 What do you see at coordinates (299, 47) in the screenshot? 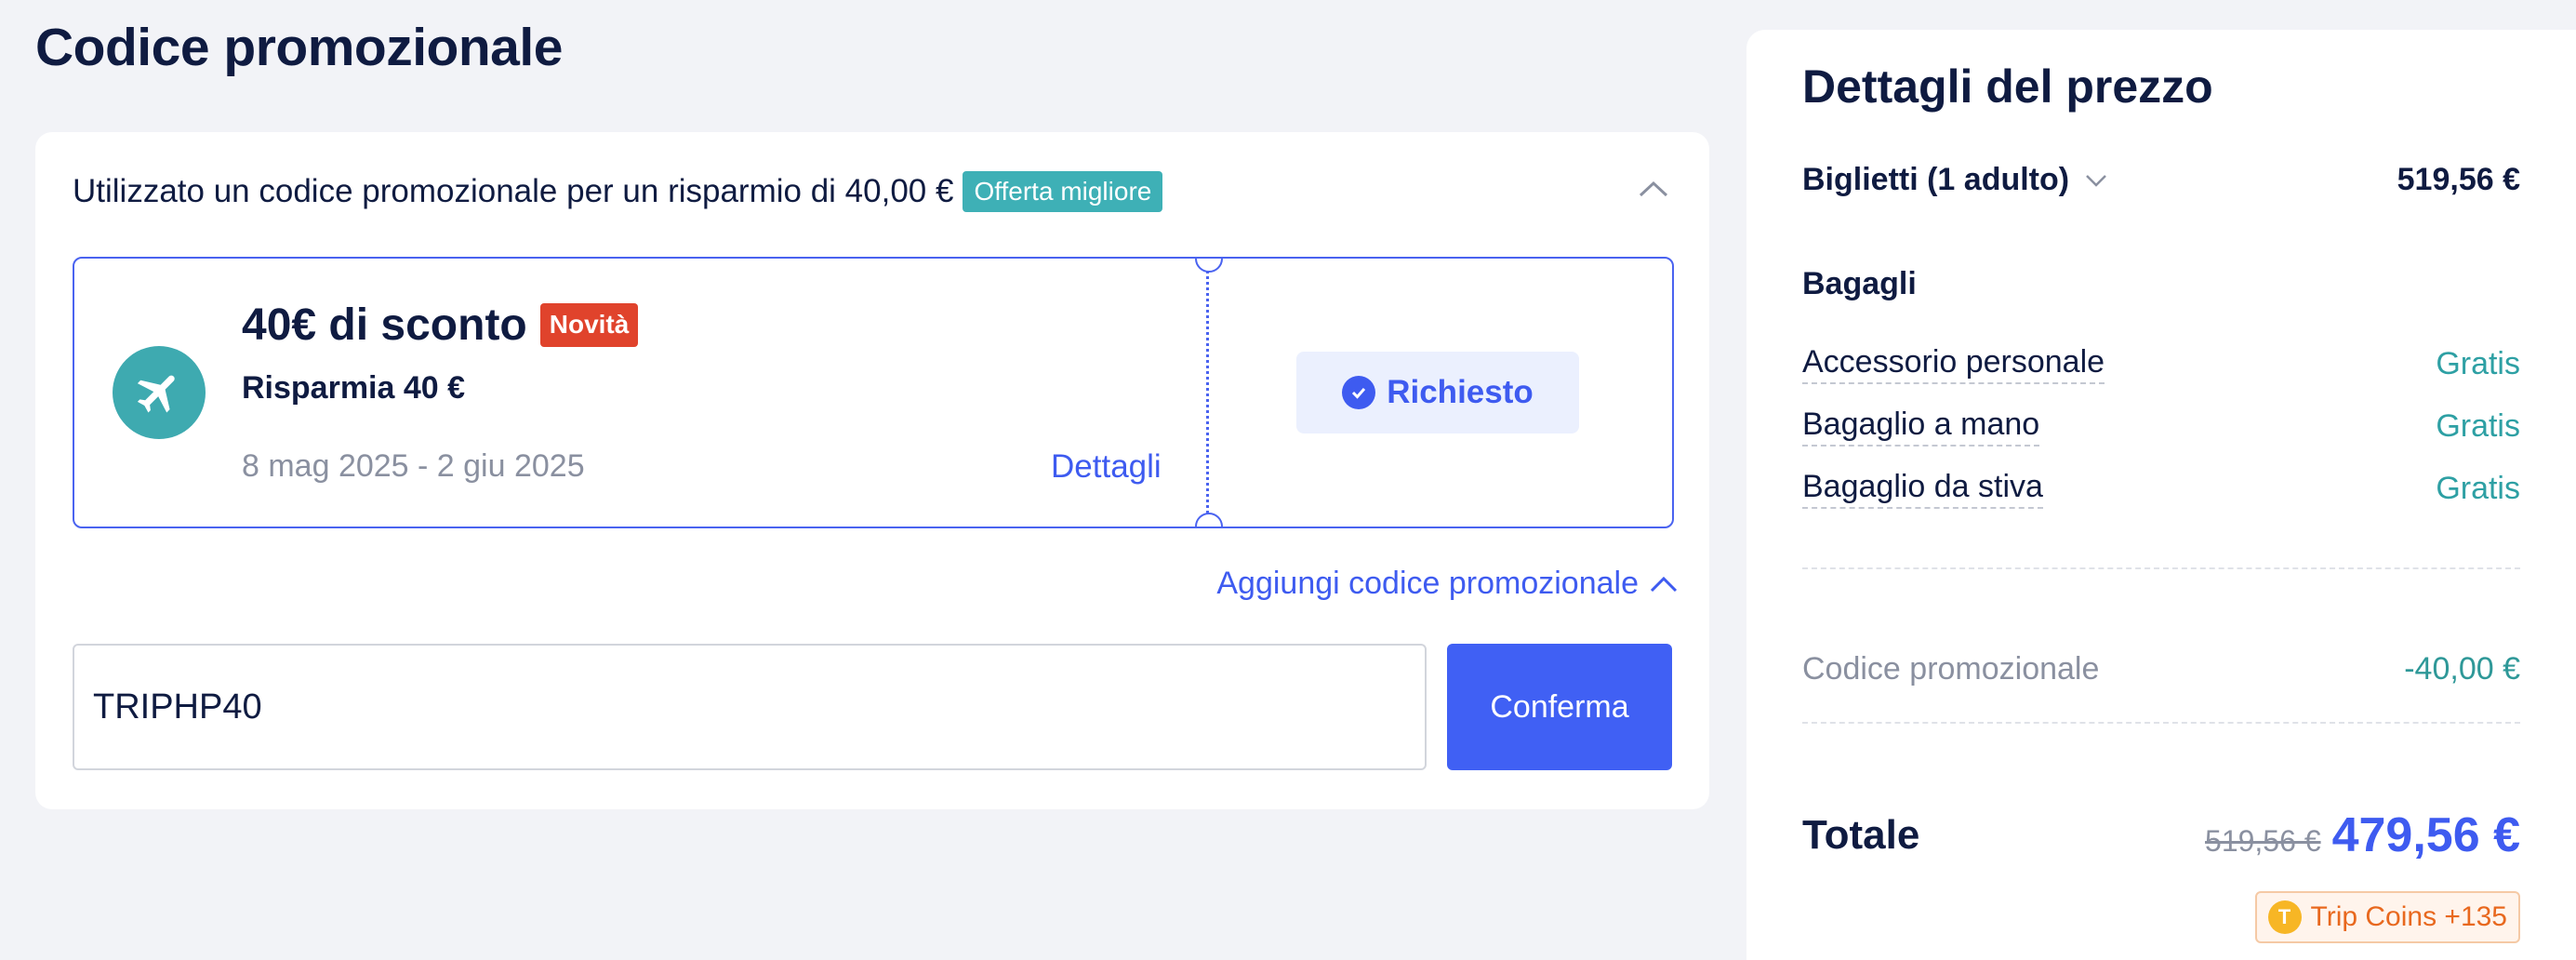
I see `page-title: Codice promozionale` at bounding box center [299, 47].